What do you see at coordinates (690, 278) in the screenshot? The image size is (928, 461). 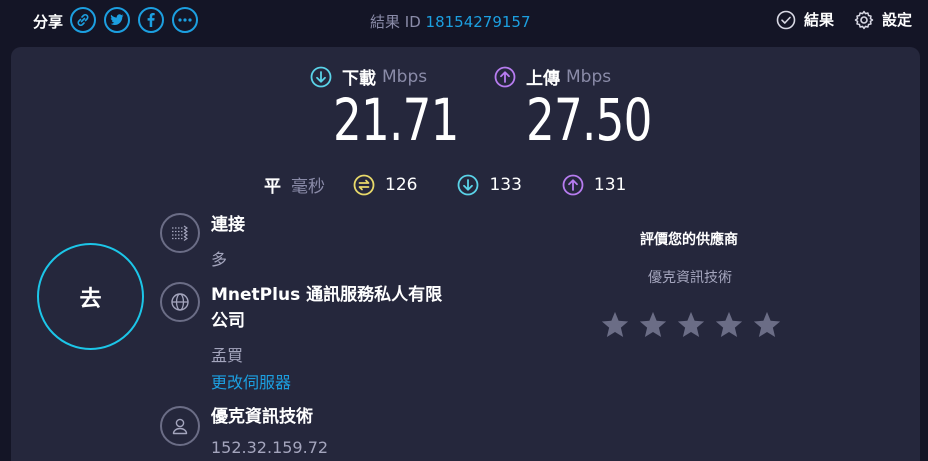 I see `rate-provider-name: 優克資訊技術` at bounding box center [690, 278].